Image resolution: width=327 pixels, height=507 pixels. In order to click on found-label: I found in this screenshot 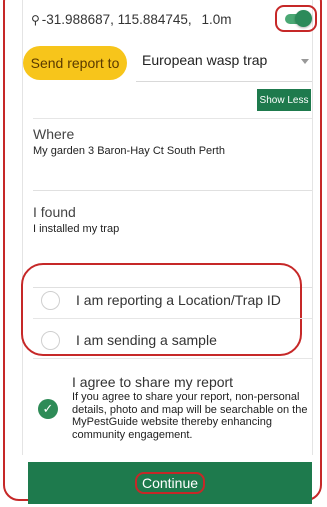, I will do `click(54, 212)`.